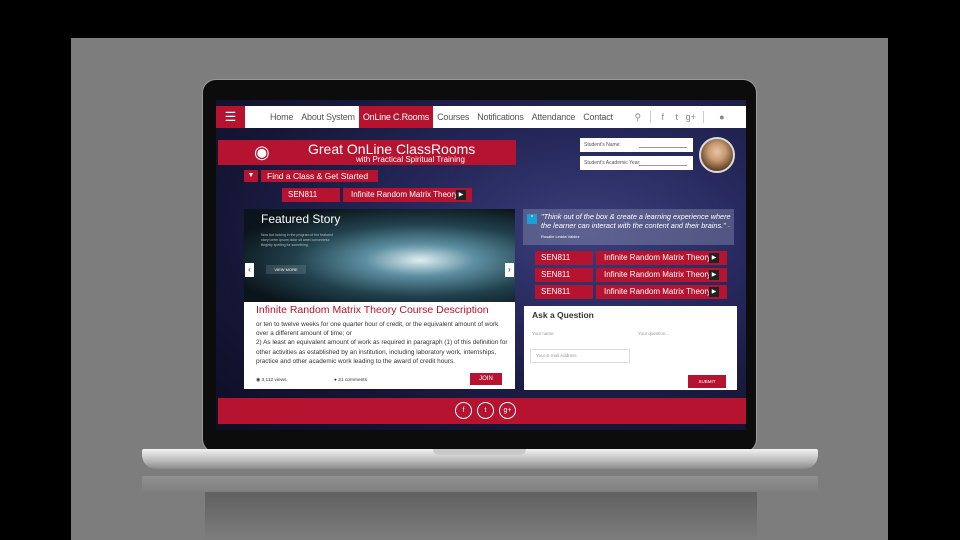 This screenshot has height=540, width=960. I want to click on email-field: Your E-mail Address, so click(580, 356).